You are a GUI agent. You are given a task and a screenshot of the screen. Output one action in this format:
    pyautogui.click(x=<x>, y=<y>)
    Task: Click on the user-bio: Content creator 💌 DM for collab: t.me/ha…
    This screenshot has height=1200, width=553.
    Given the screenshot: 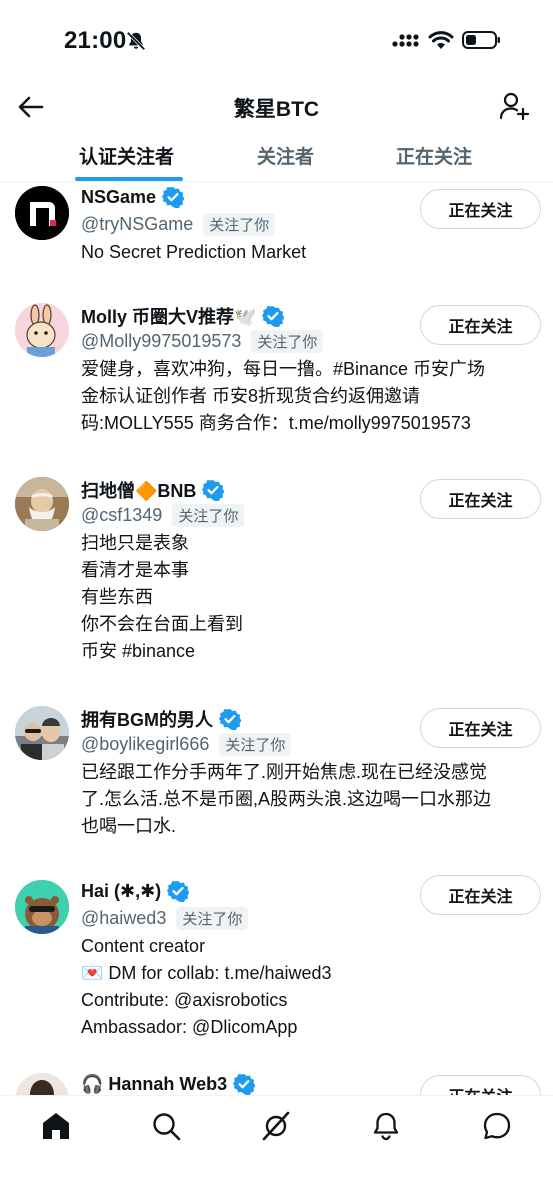 What is the action you would take?
    pyautogui.click(x=206, y=986)
    